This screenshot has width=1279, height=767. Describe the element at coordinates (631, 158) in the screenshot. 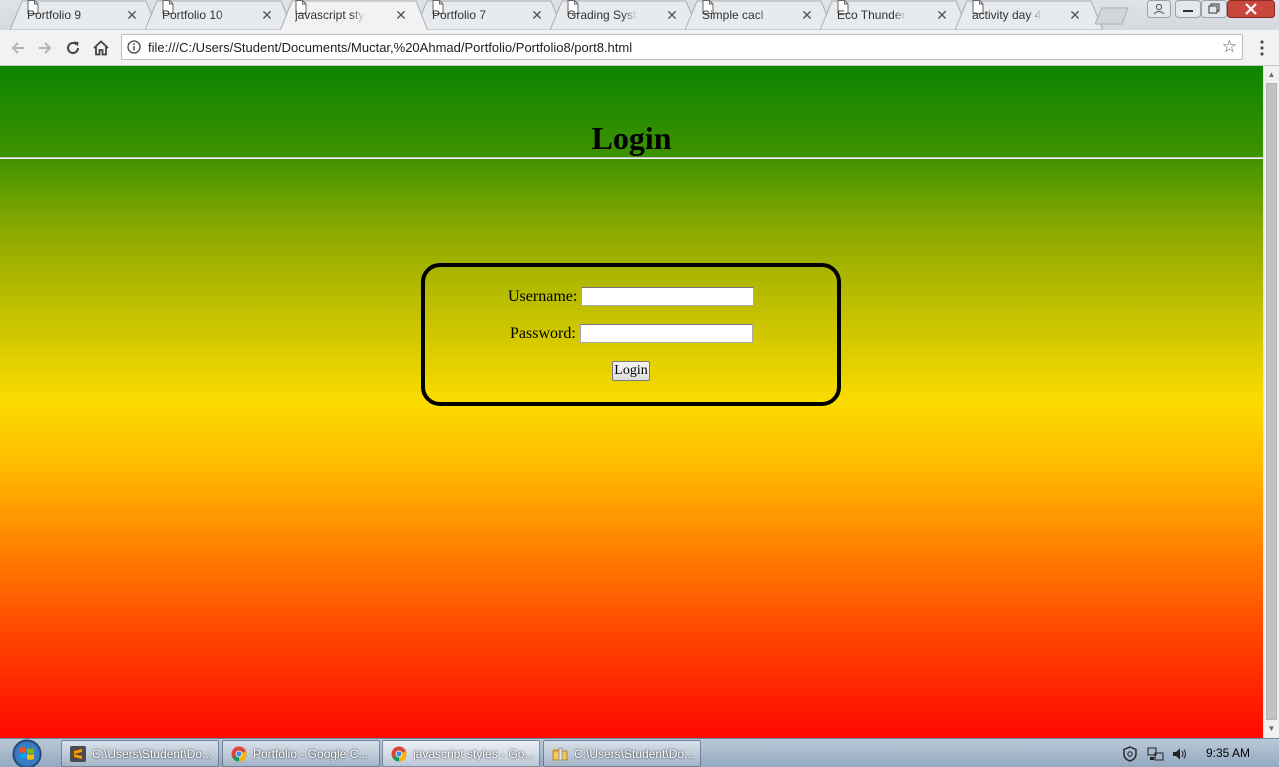

I see `divider` at that location.